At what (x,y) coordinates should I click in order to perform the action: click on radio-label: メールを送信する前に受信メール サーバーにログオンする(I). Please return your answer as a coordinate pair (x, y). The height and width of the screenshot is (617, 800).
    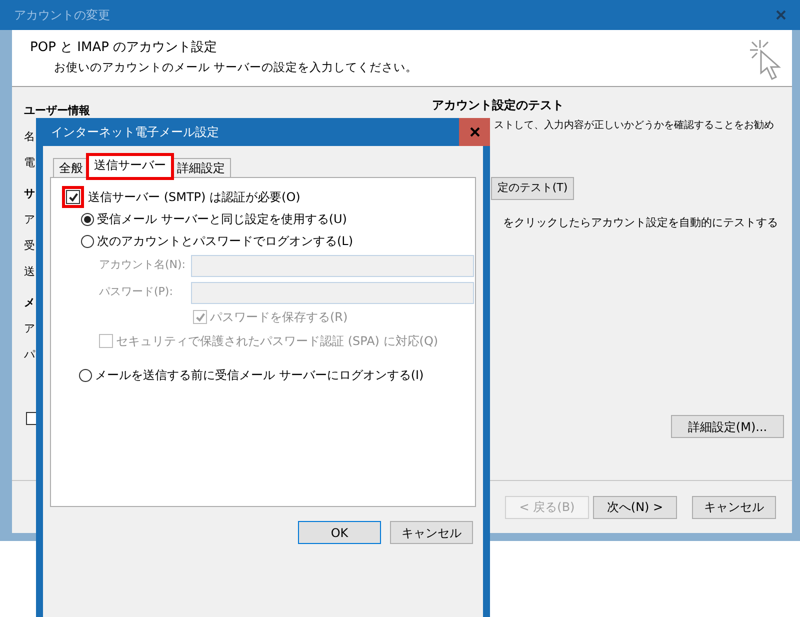
    Looking at the image, I should click on (259, 375).